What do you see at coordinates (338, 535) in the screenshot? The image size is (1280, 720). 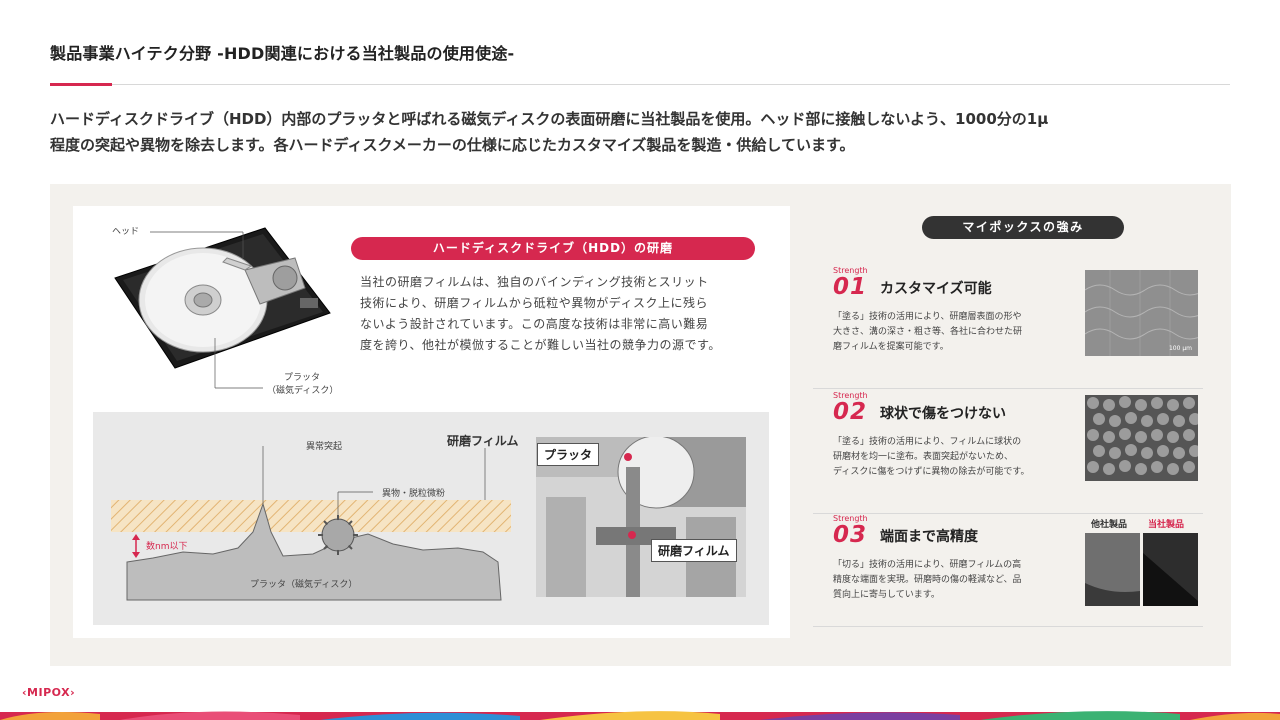 I see `foreign-particle` at bounding box center [338, 535].